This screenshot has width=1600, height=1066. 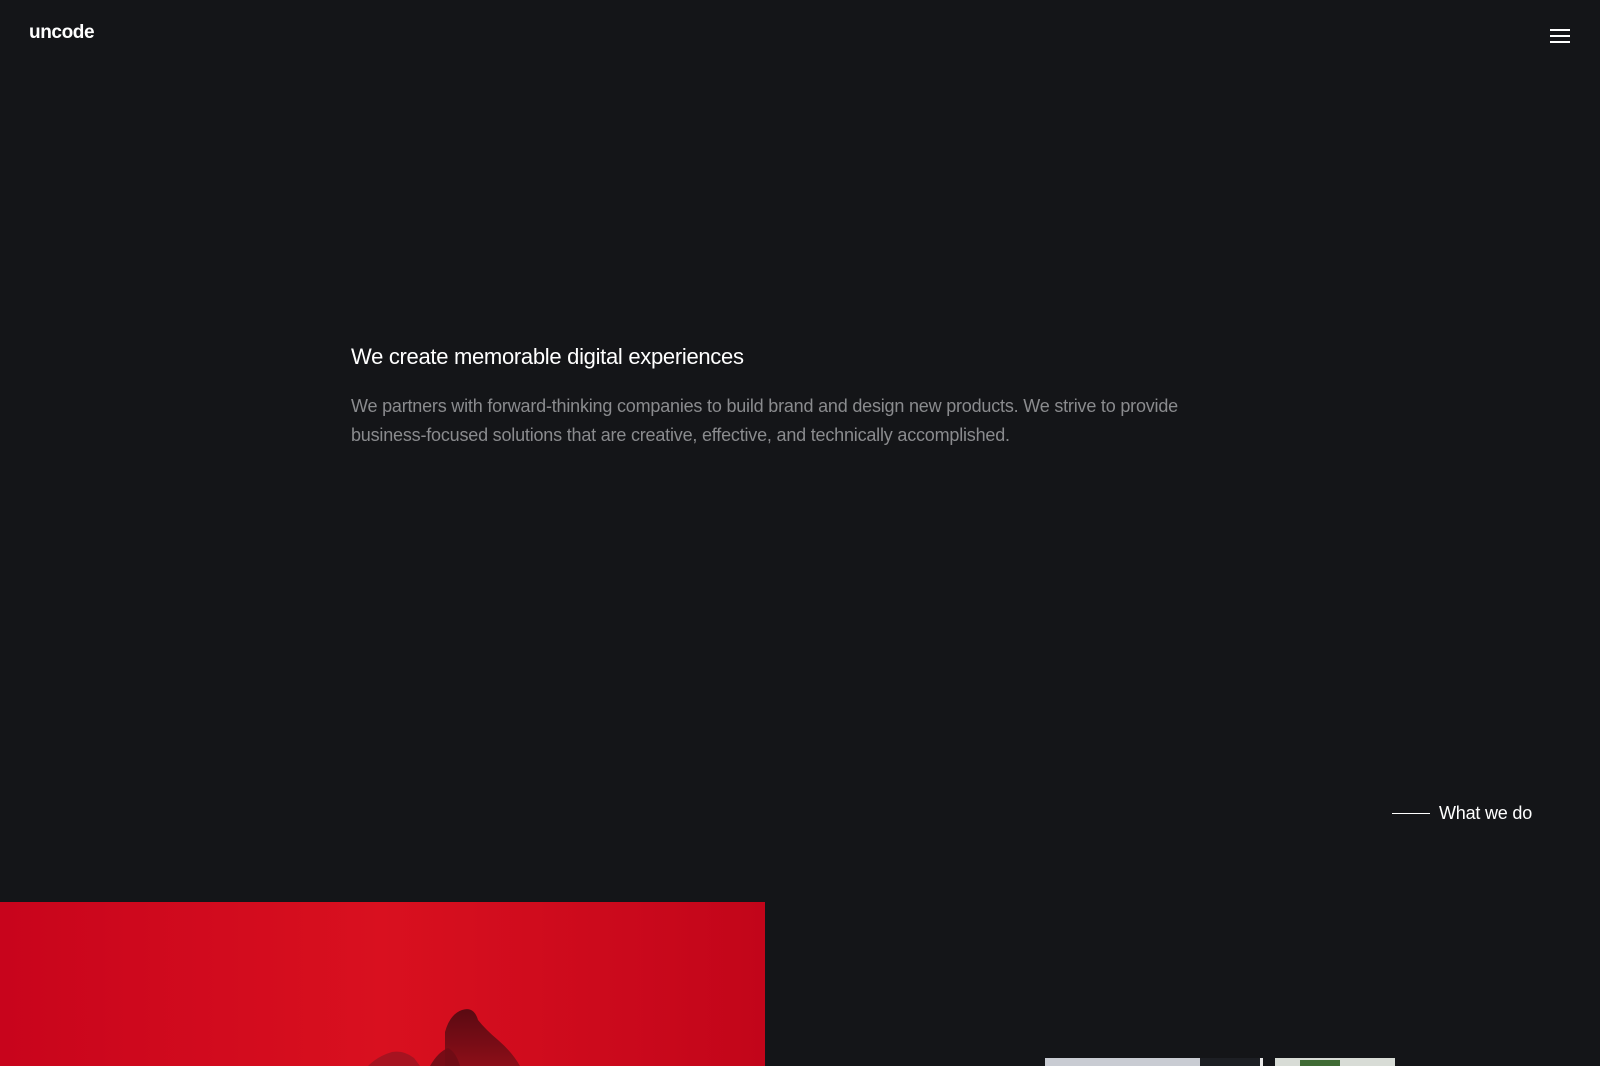 I want to click on link-line-decoration, so click(x=1411, y=813).